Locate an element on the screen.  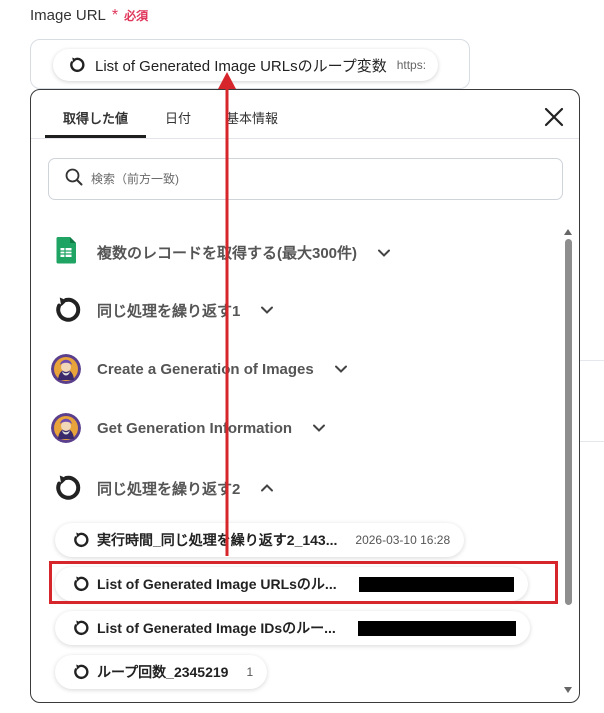
search-input is located at coordinates (291, 179).